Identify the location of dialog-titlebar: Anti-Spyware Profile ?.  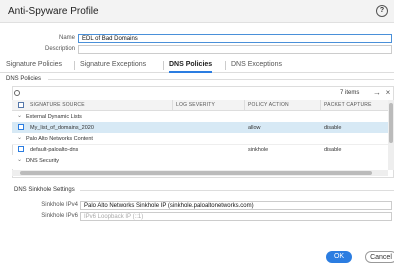
(197, 11).